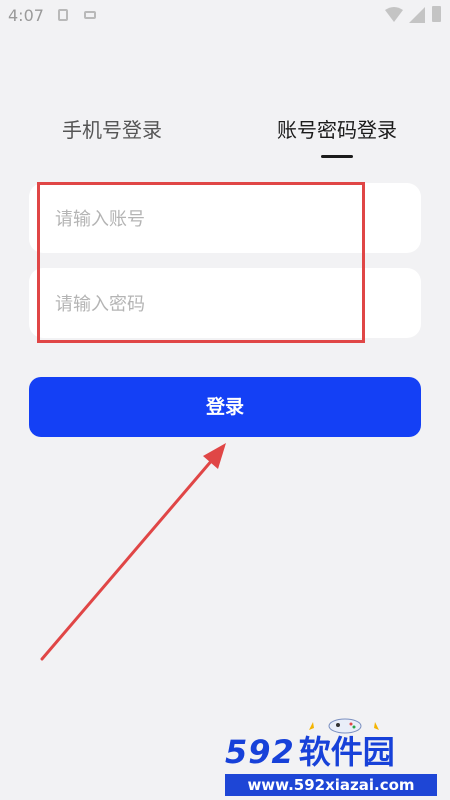  I want to click on watermark-digits: 592, so click(260, 752).